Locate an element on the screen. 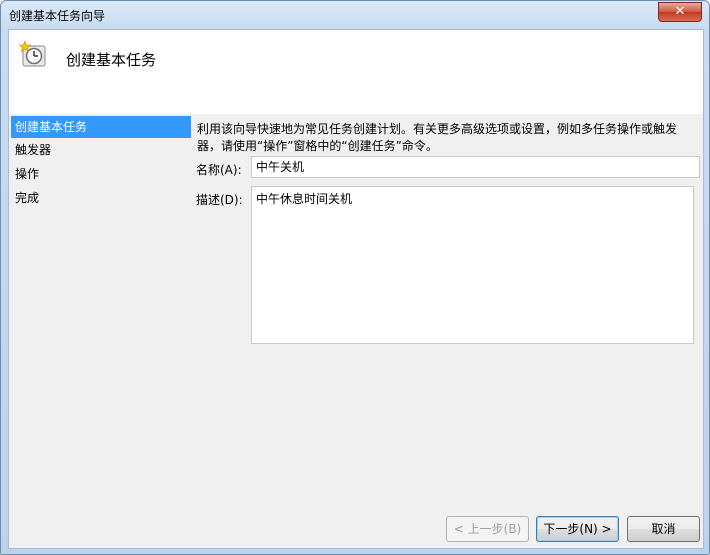 The height and width of the screenshot is (555, 710). description-label: 描述(D): is located at coordinates (219, 200).